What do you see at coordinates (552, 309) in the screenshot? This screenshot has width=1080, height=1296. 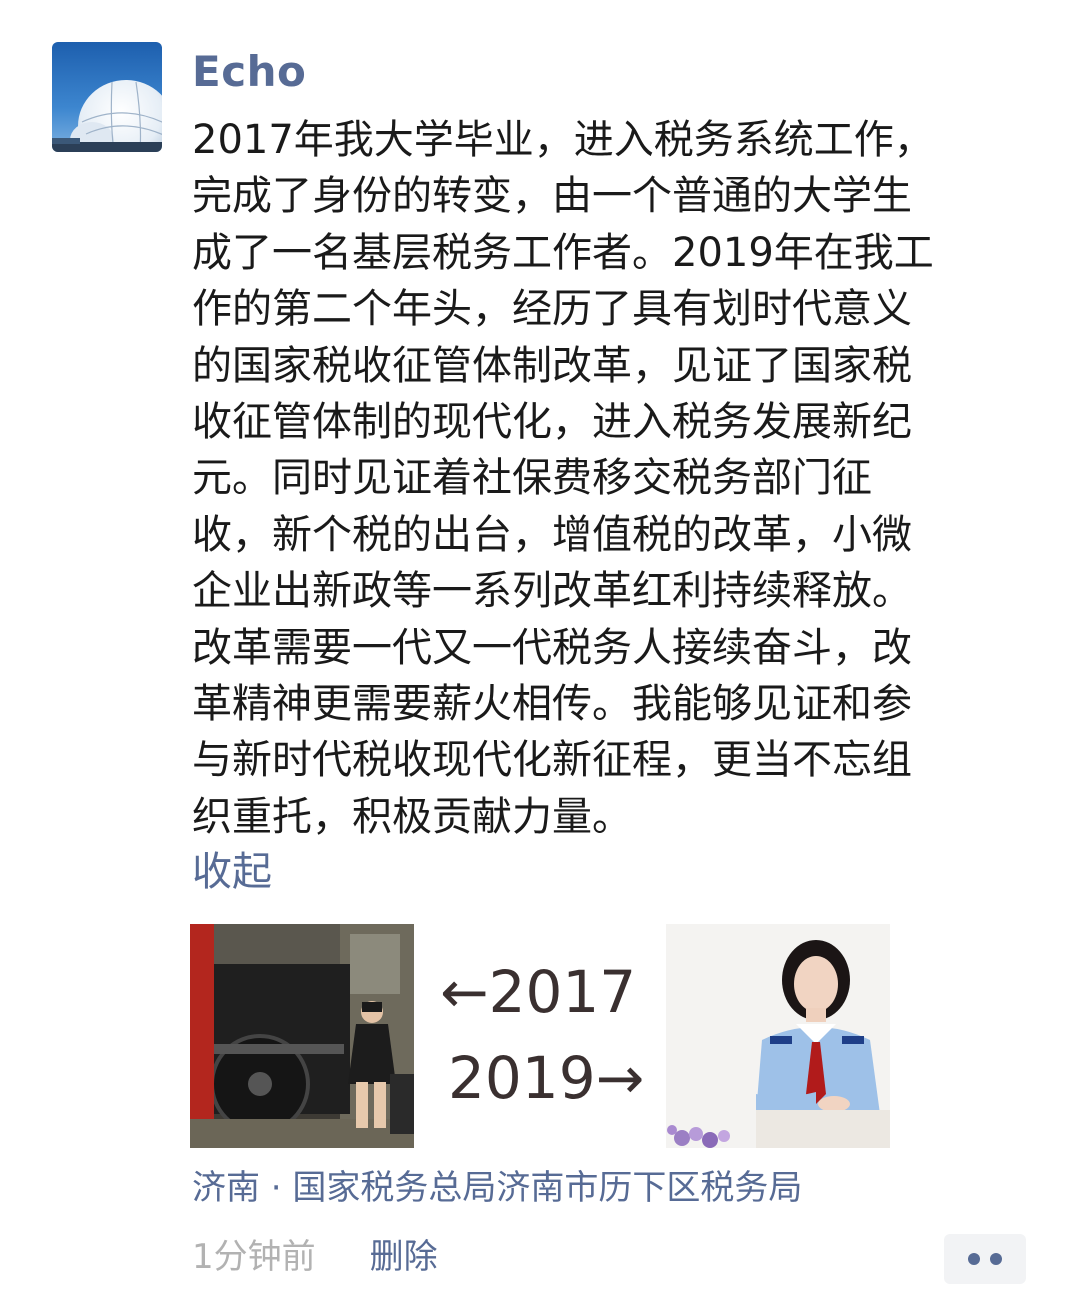 I see `post-text-line: 作的第二个年头，经历了具有划时代意义` at bounding box center [552, 309].